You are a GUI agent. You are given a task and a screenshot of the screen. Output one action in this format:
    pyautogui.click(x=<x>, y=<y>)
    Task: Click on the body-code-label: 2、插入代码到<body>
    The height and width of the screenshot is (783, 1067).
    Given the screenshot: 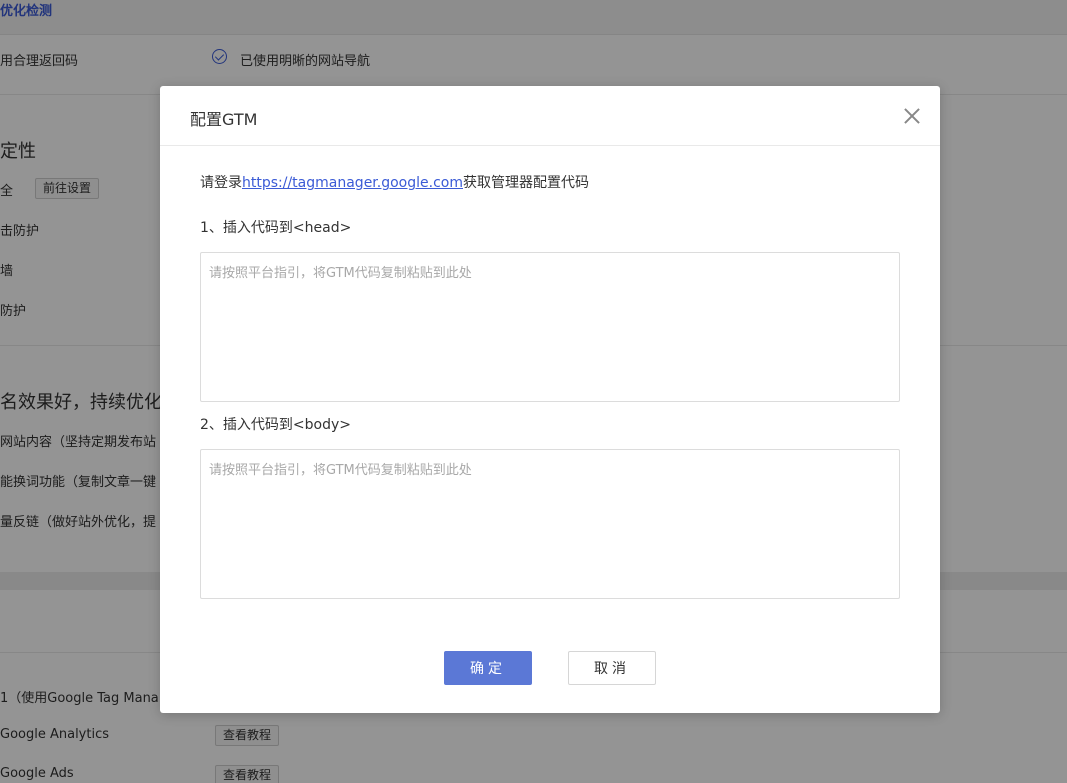 What is the action you would take?
    pyautogui.click(x=275, y=425)
    